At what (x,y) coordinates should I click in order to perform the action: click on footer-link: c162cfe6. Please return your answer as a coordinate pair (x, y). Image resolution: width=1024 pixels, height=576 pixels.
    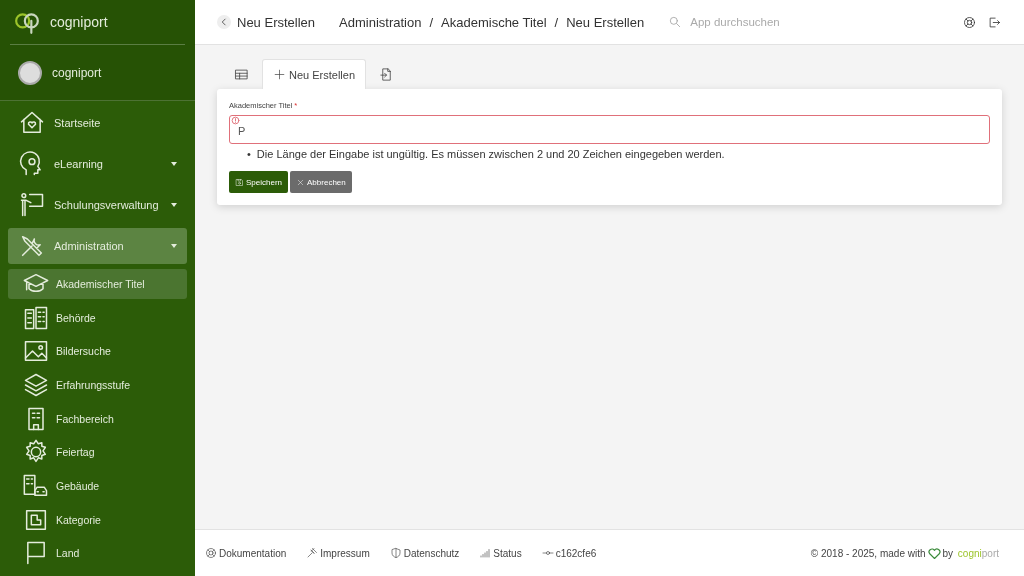
    Looking at the image, I should click on (569, 553).